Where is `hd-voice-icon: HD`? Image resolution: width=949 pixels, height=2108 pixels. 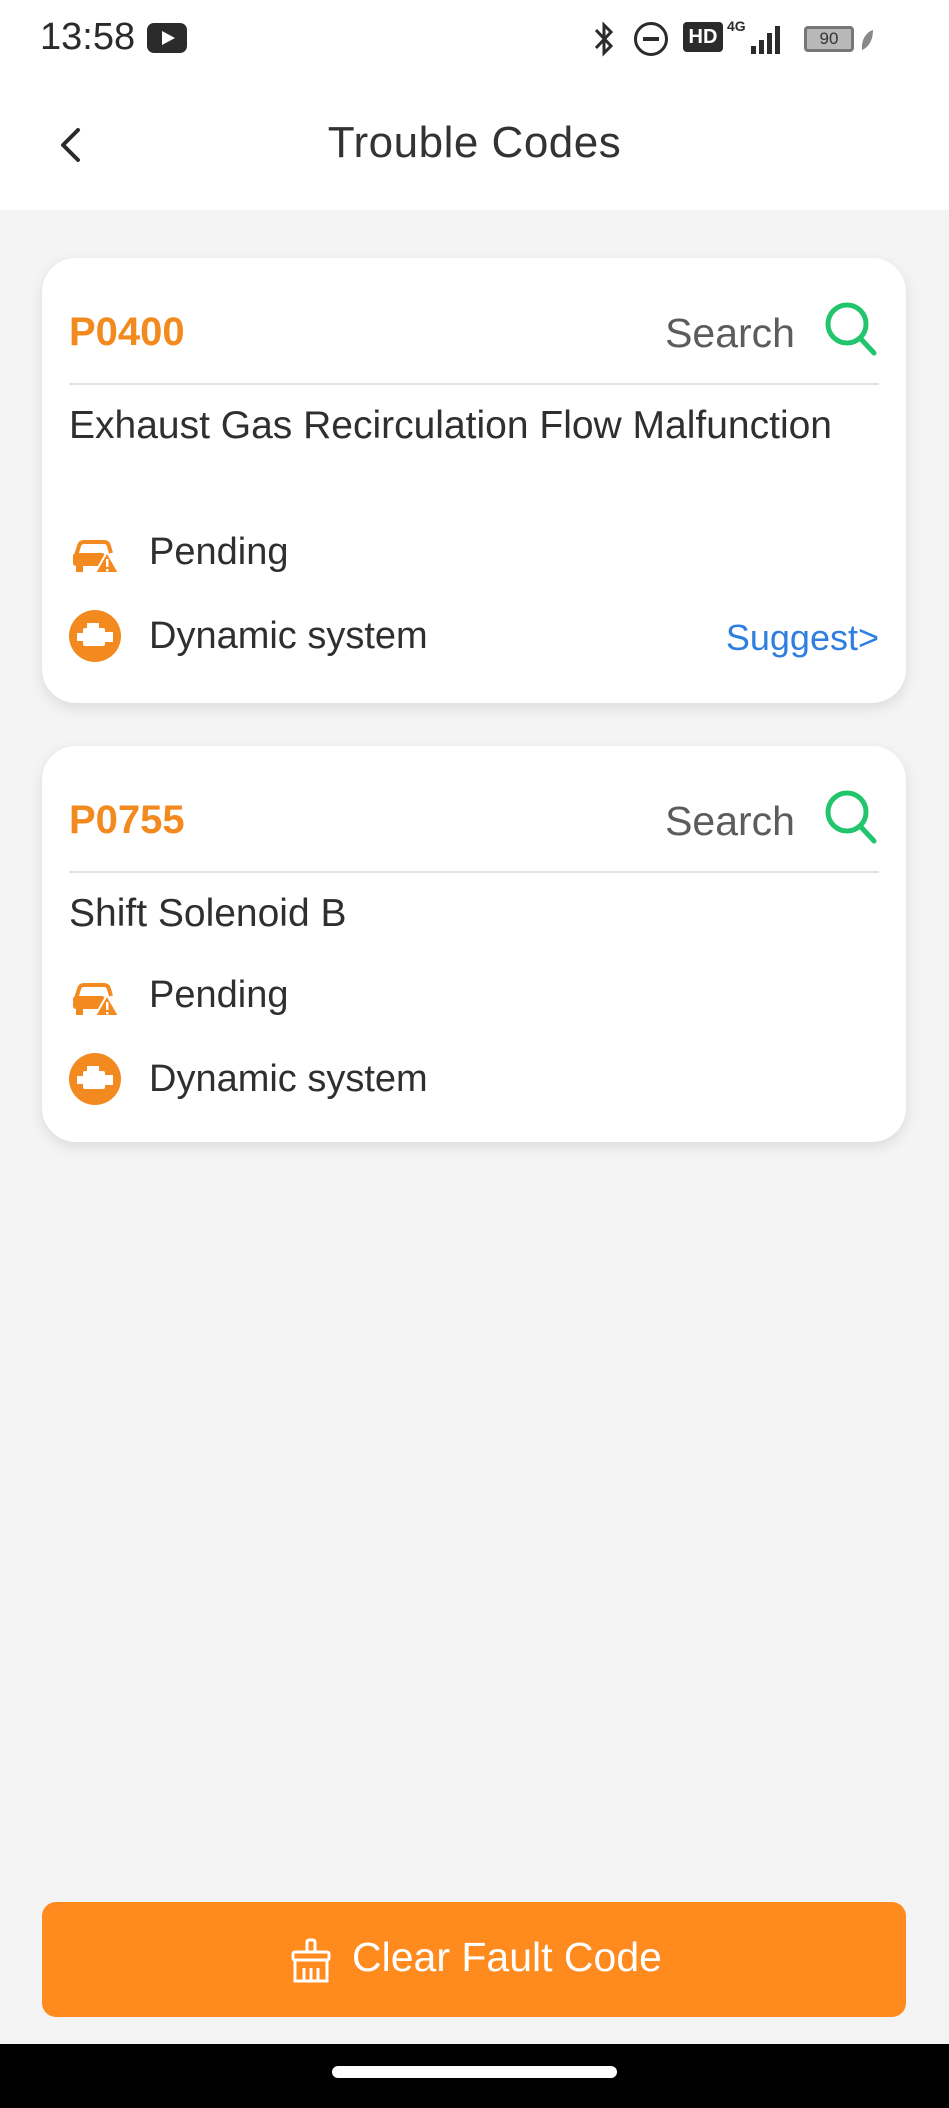
hd-voice-icon: HD is located at coordinates (703, 37).